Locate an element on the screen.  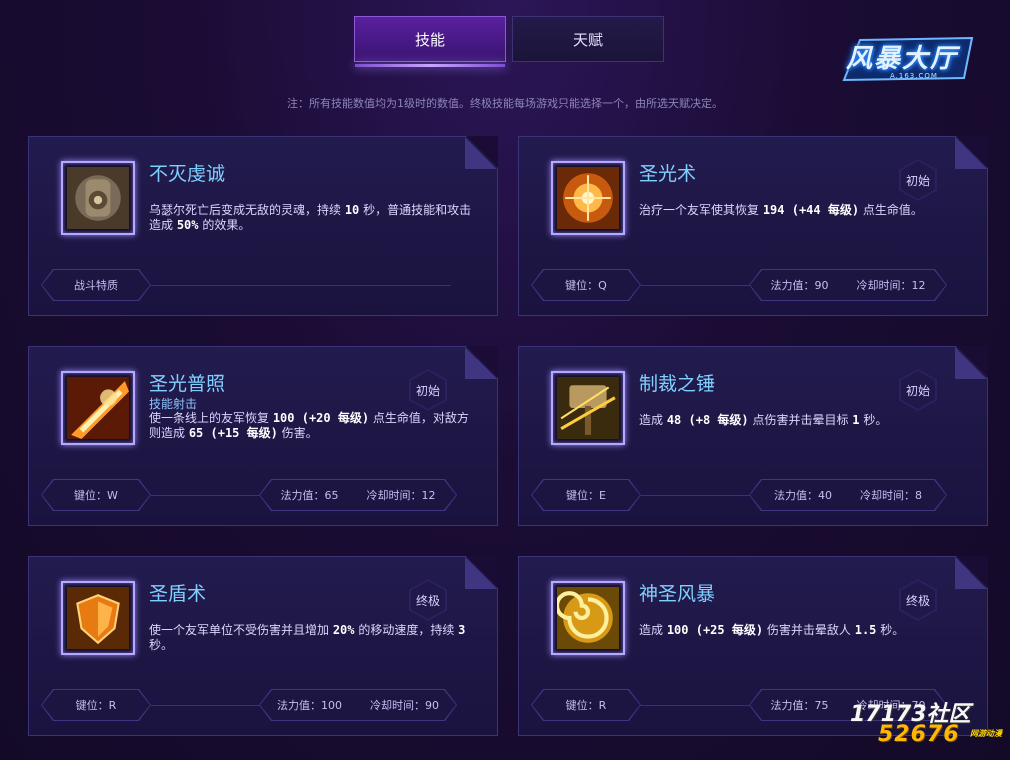
hotkey-label: 键位：W is located at coordinates (96, 495).